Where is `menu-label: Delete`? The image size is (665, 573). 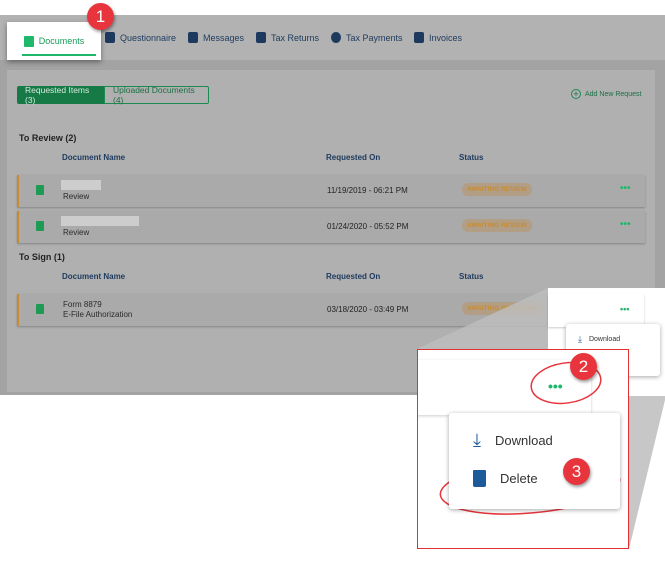
menu-label: Delete is located at coordinates (519, 478).